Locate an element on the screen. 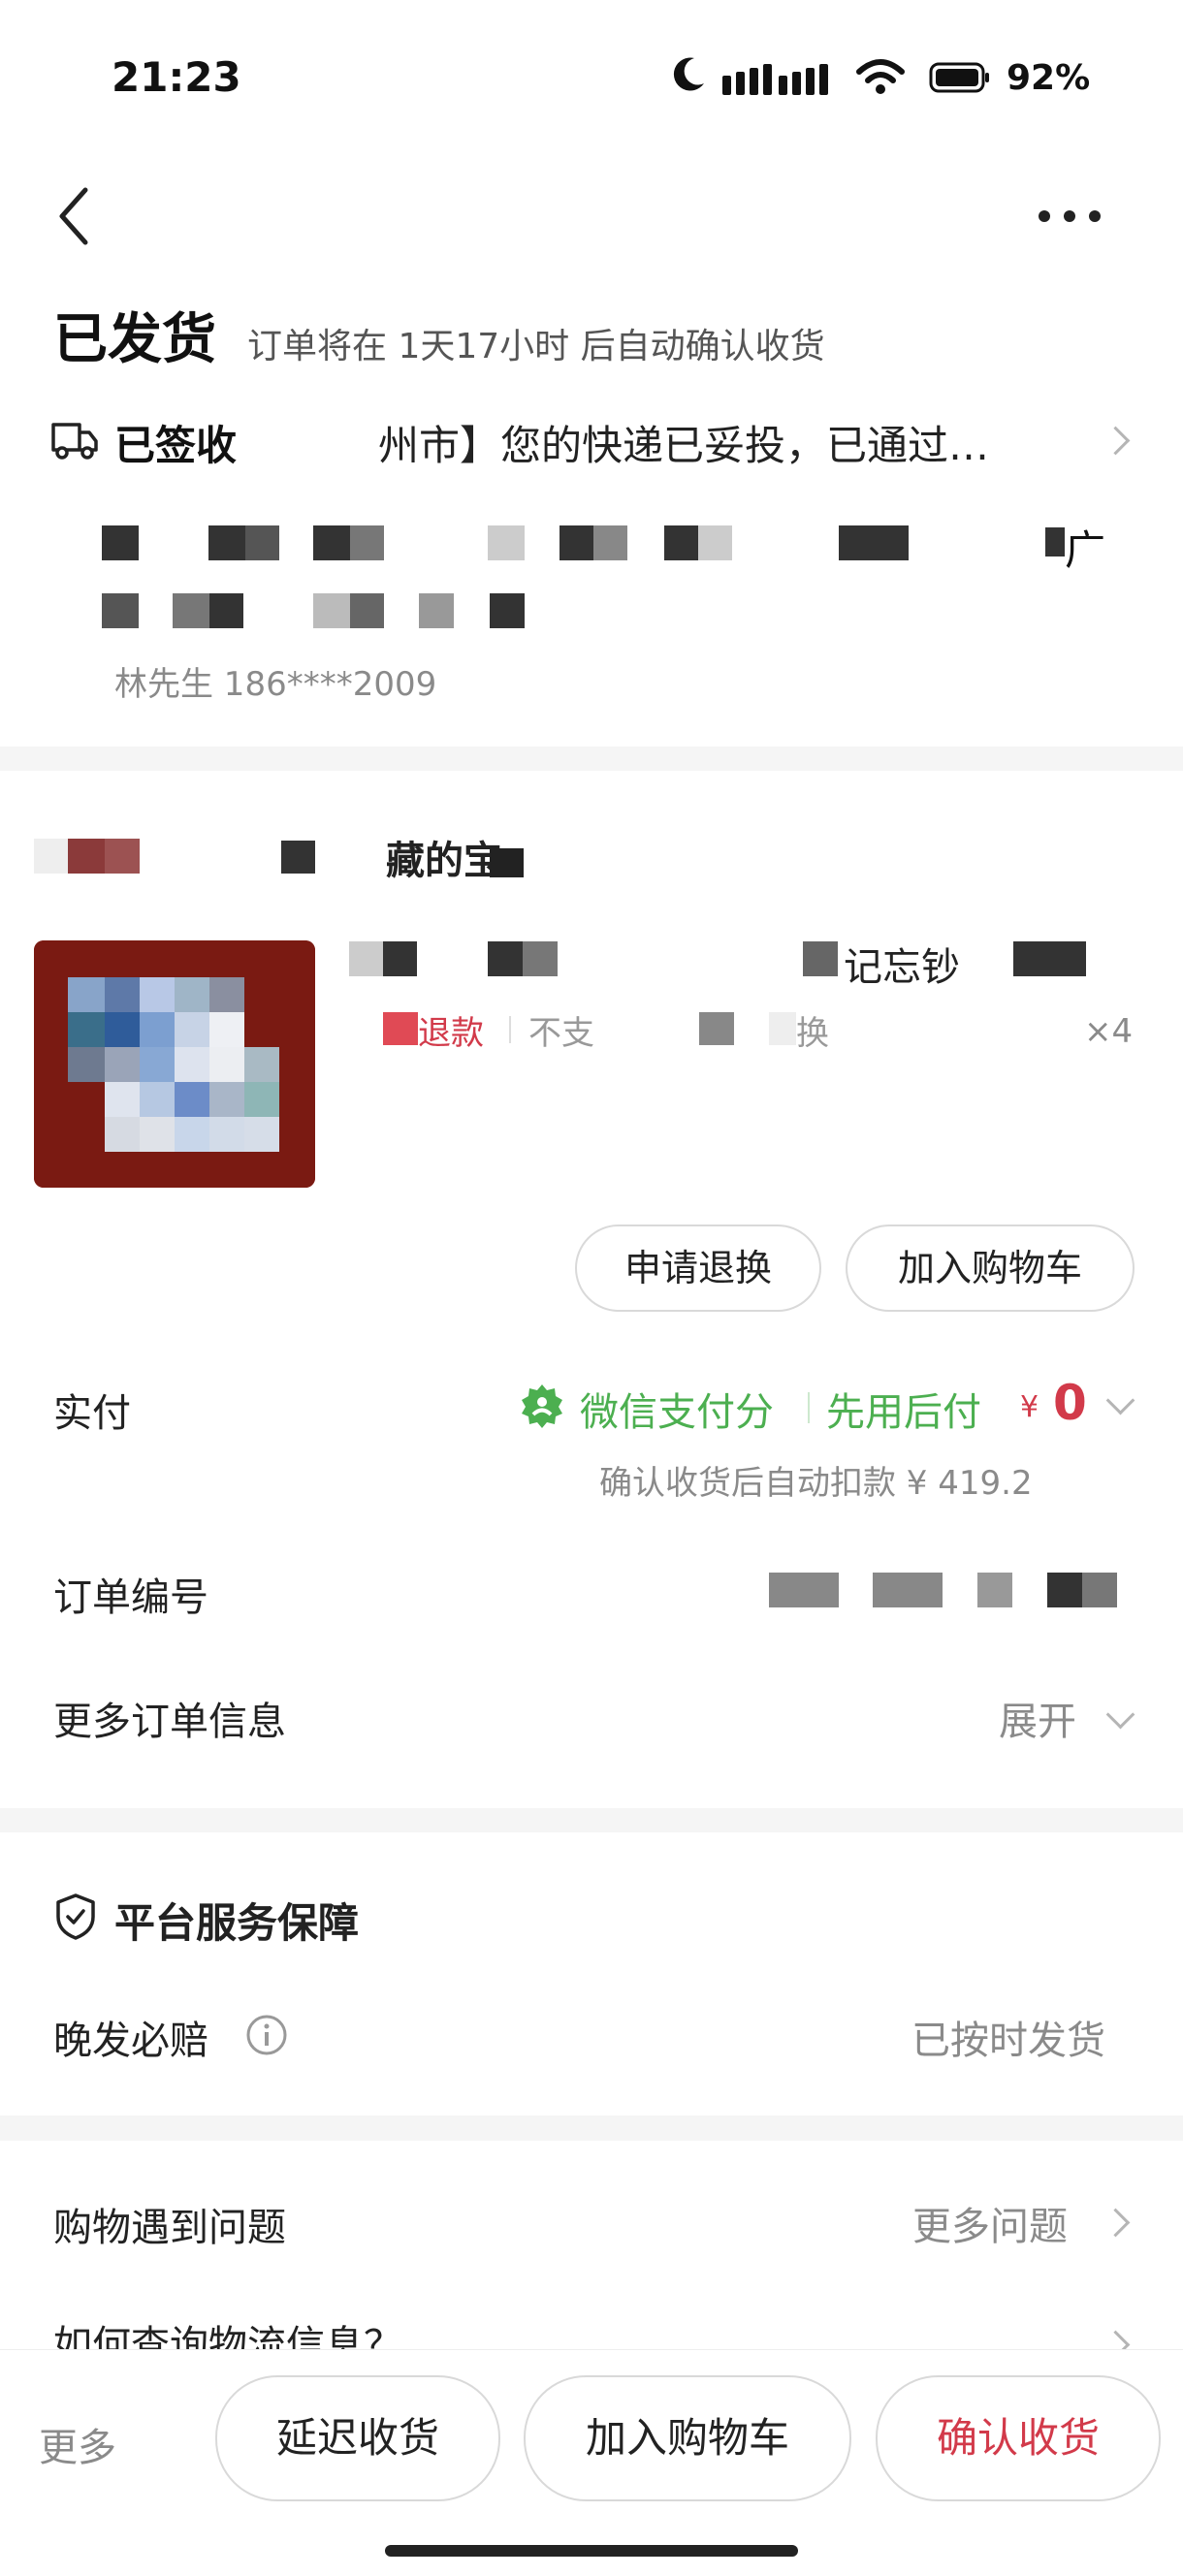 The image size is (1183, 2576). payment-separator is located at coordinates (809, 1407).